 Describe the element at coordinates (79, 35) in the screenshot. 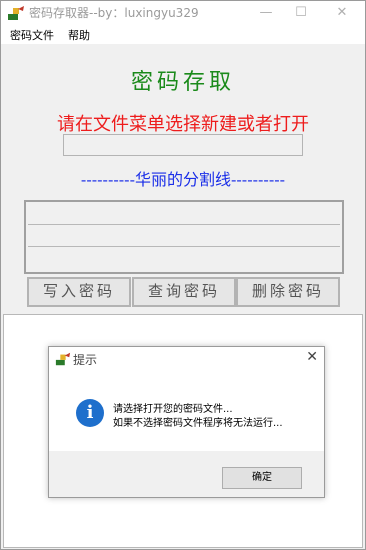

I see `menu-help: 帮助` at that location.